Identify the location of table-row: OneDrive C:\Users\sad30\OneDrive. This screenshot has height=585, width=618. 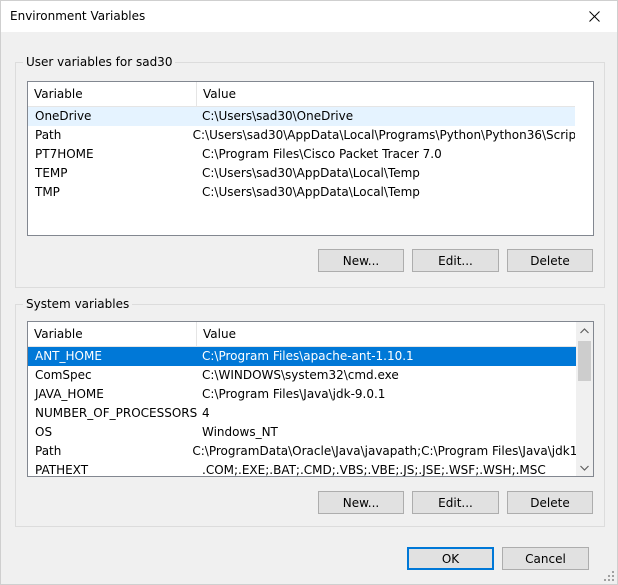
(301, 116).